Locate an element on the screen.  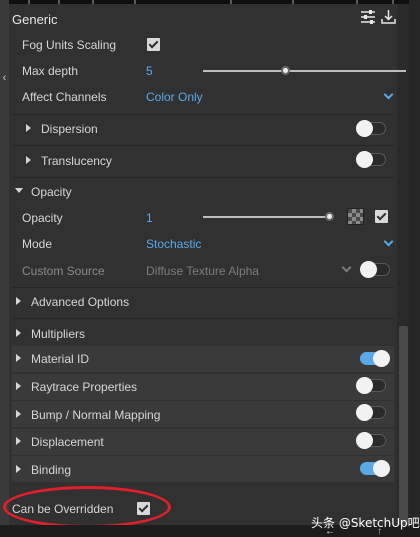
bump-normal-mapping-toggle is located at coordinates (371, 412).